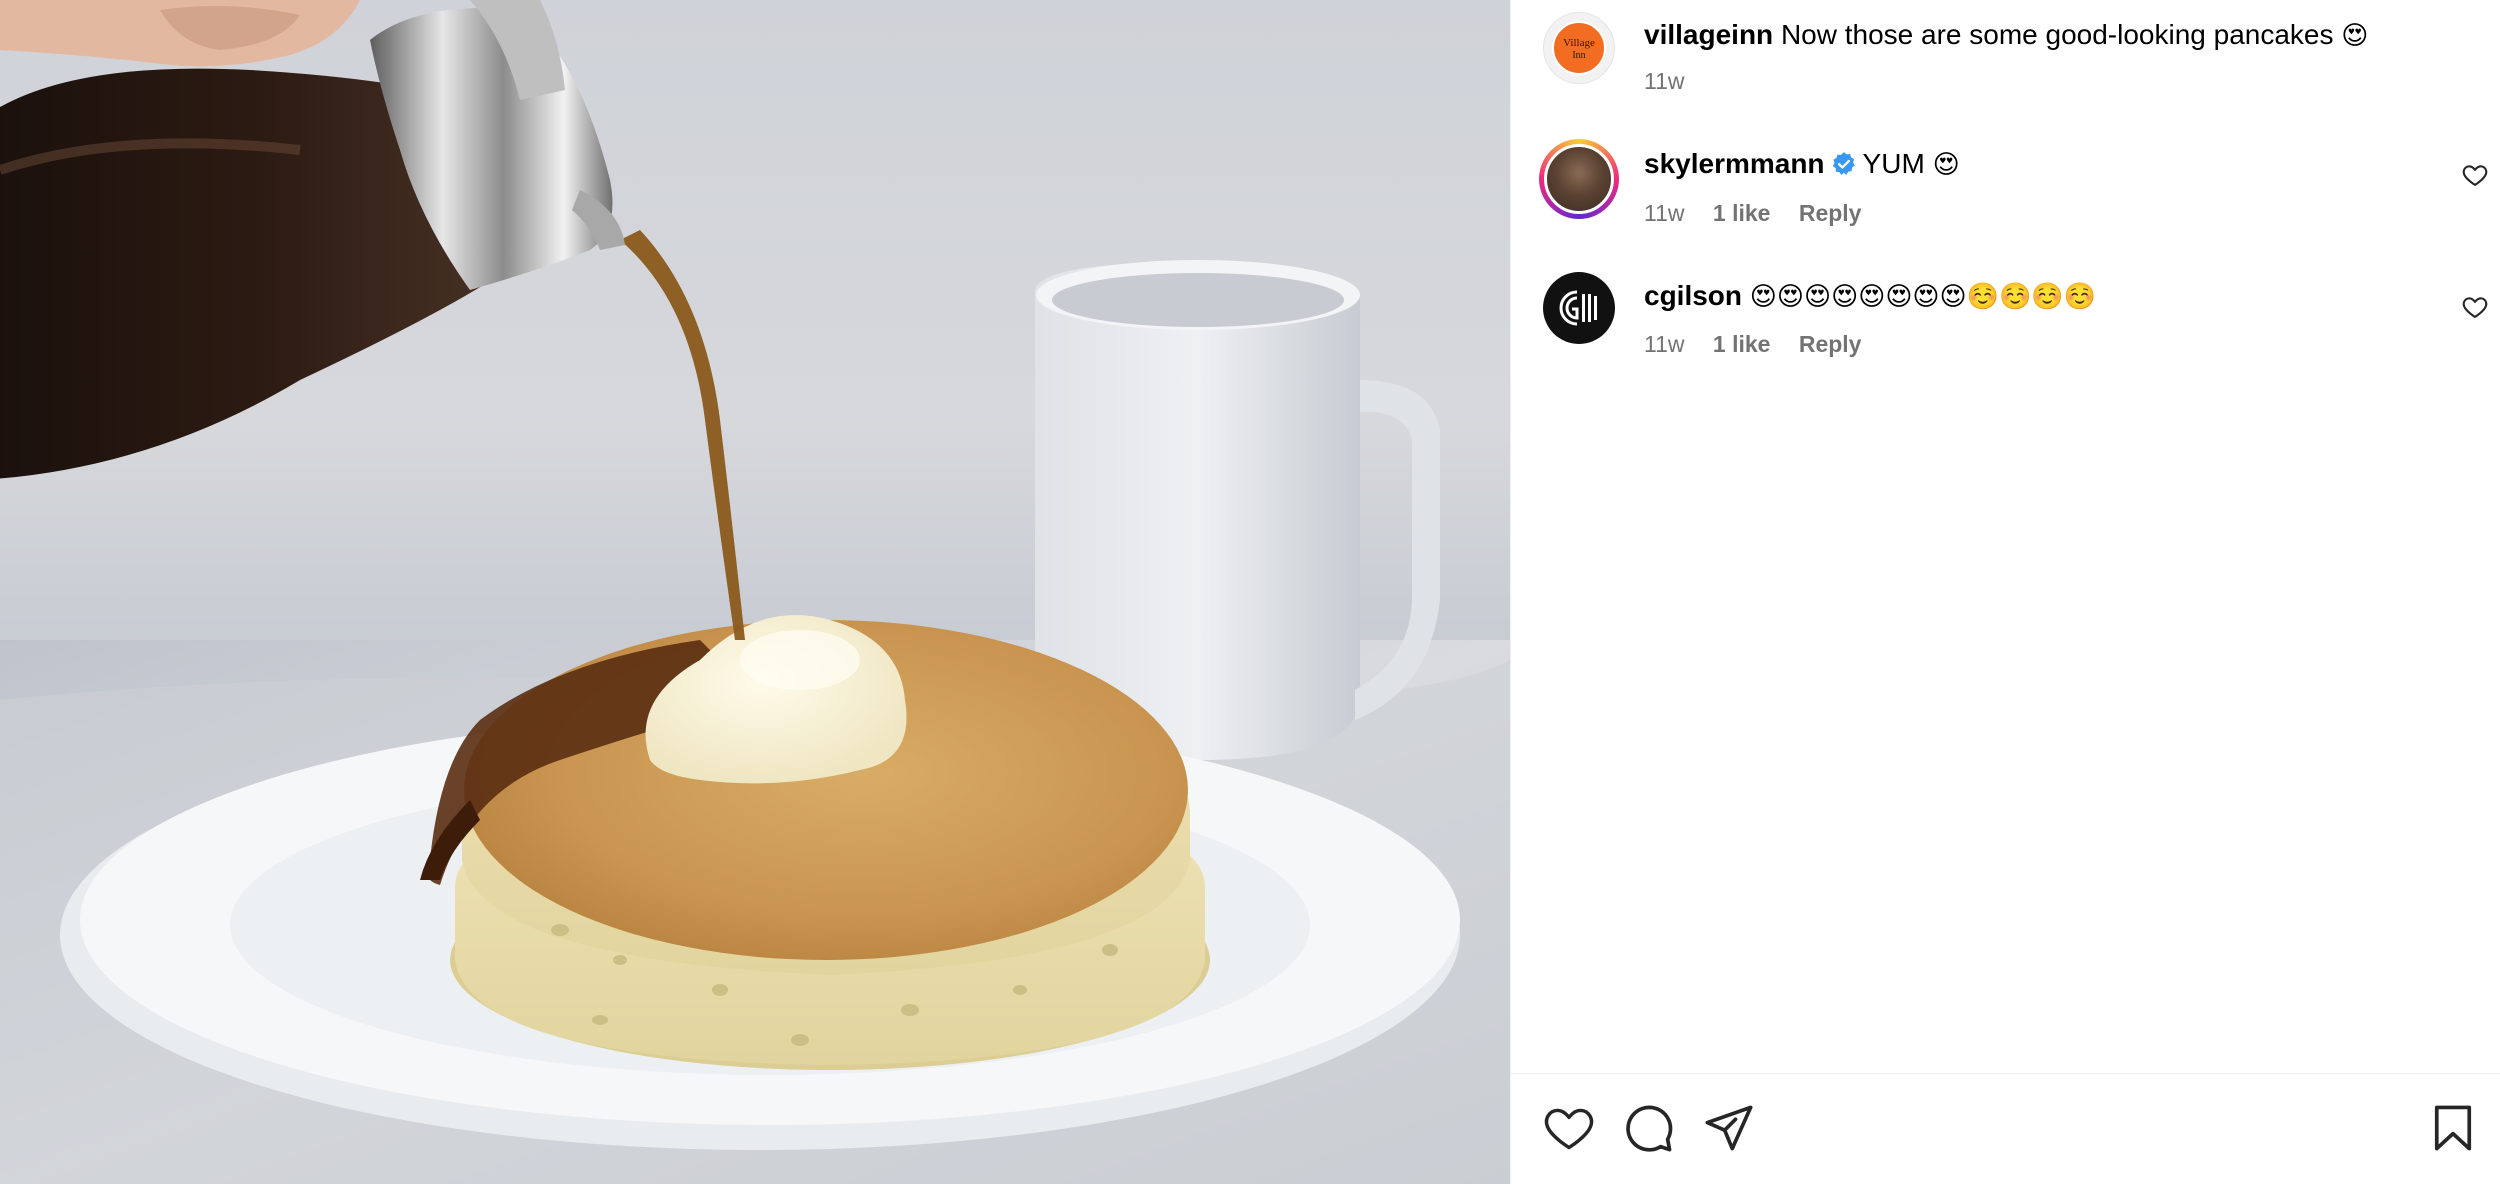 The image size is (2500, 1184). I want to click on comment-text-line: skylermmann YUM 😍, so click(1802, 164).